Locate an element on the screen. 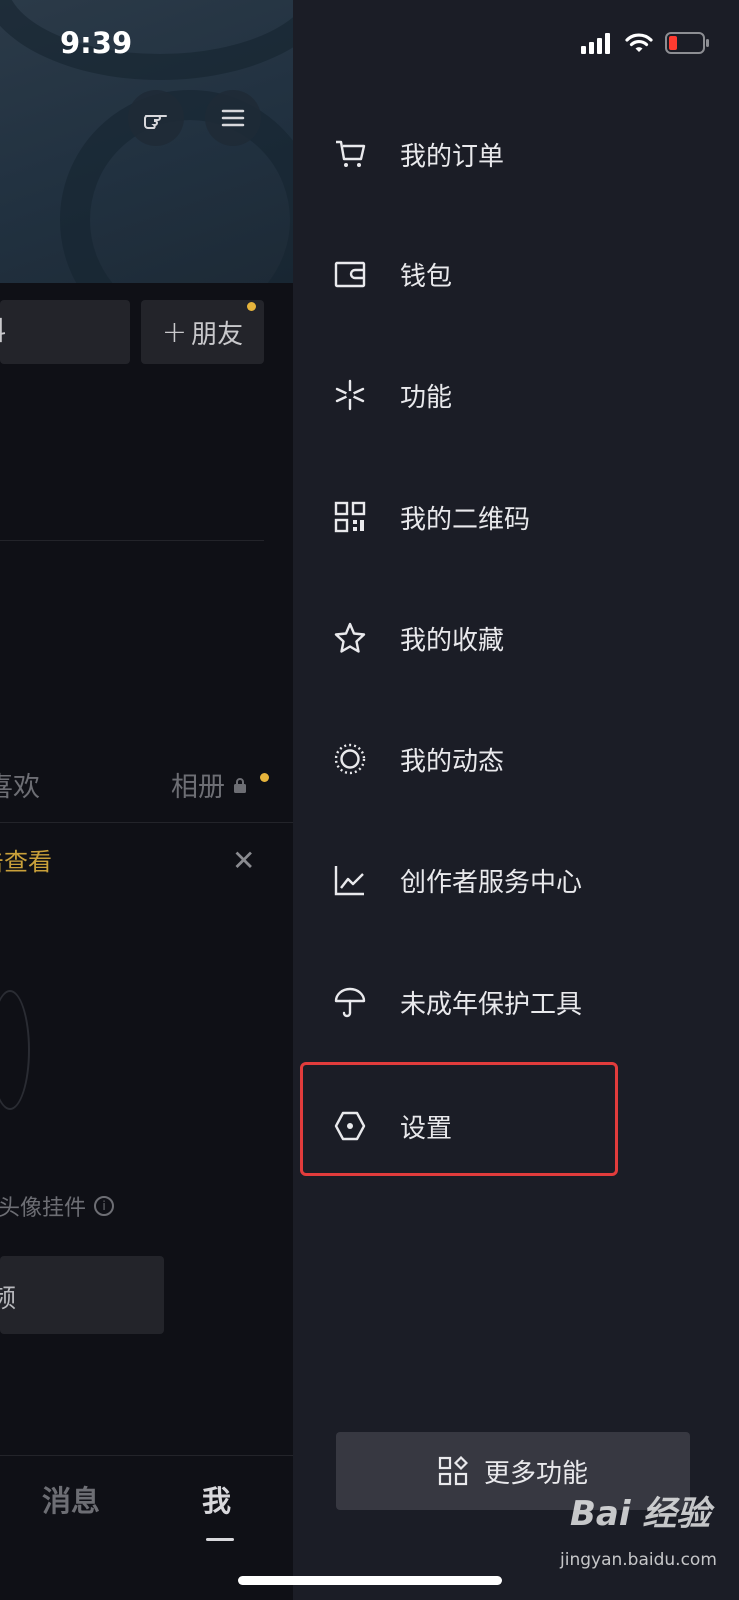 The height and width of the screenshot is (1600, 739). nav-me: 我 is located at coordinates (216, 1499).